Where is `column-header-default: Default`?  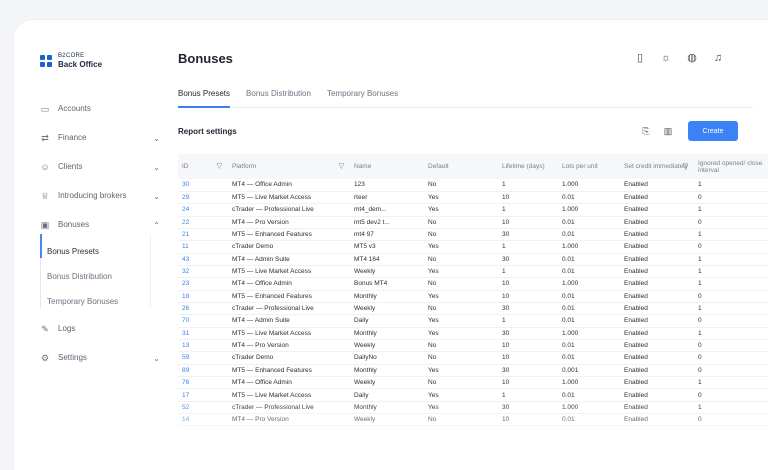 column-header-default: Default is located at coordinates (461, 166).